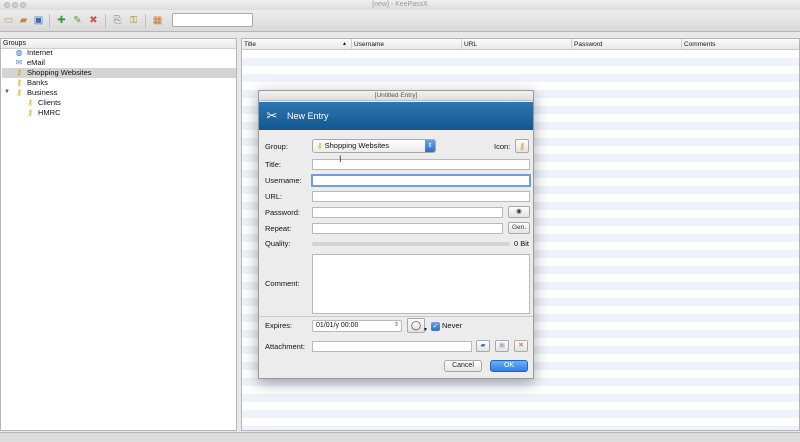 This screenshot has width=800, height=442. What do you see at coordinates (212, 20) in the screenshot?
I see `search-input` at bounding box center [212, 20].